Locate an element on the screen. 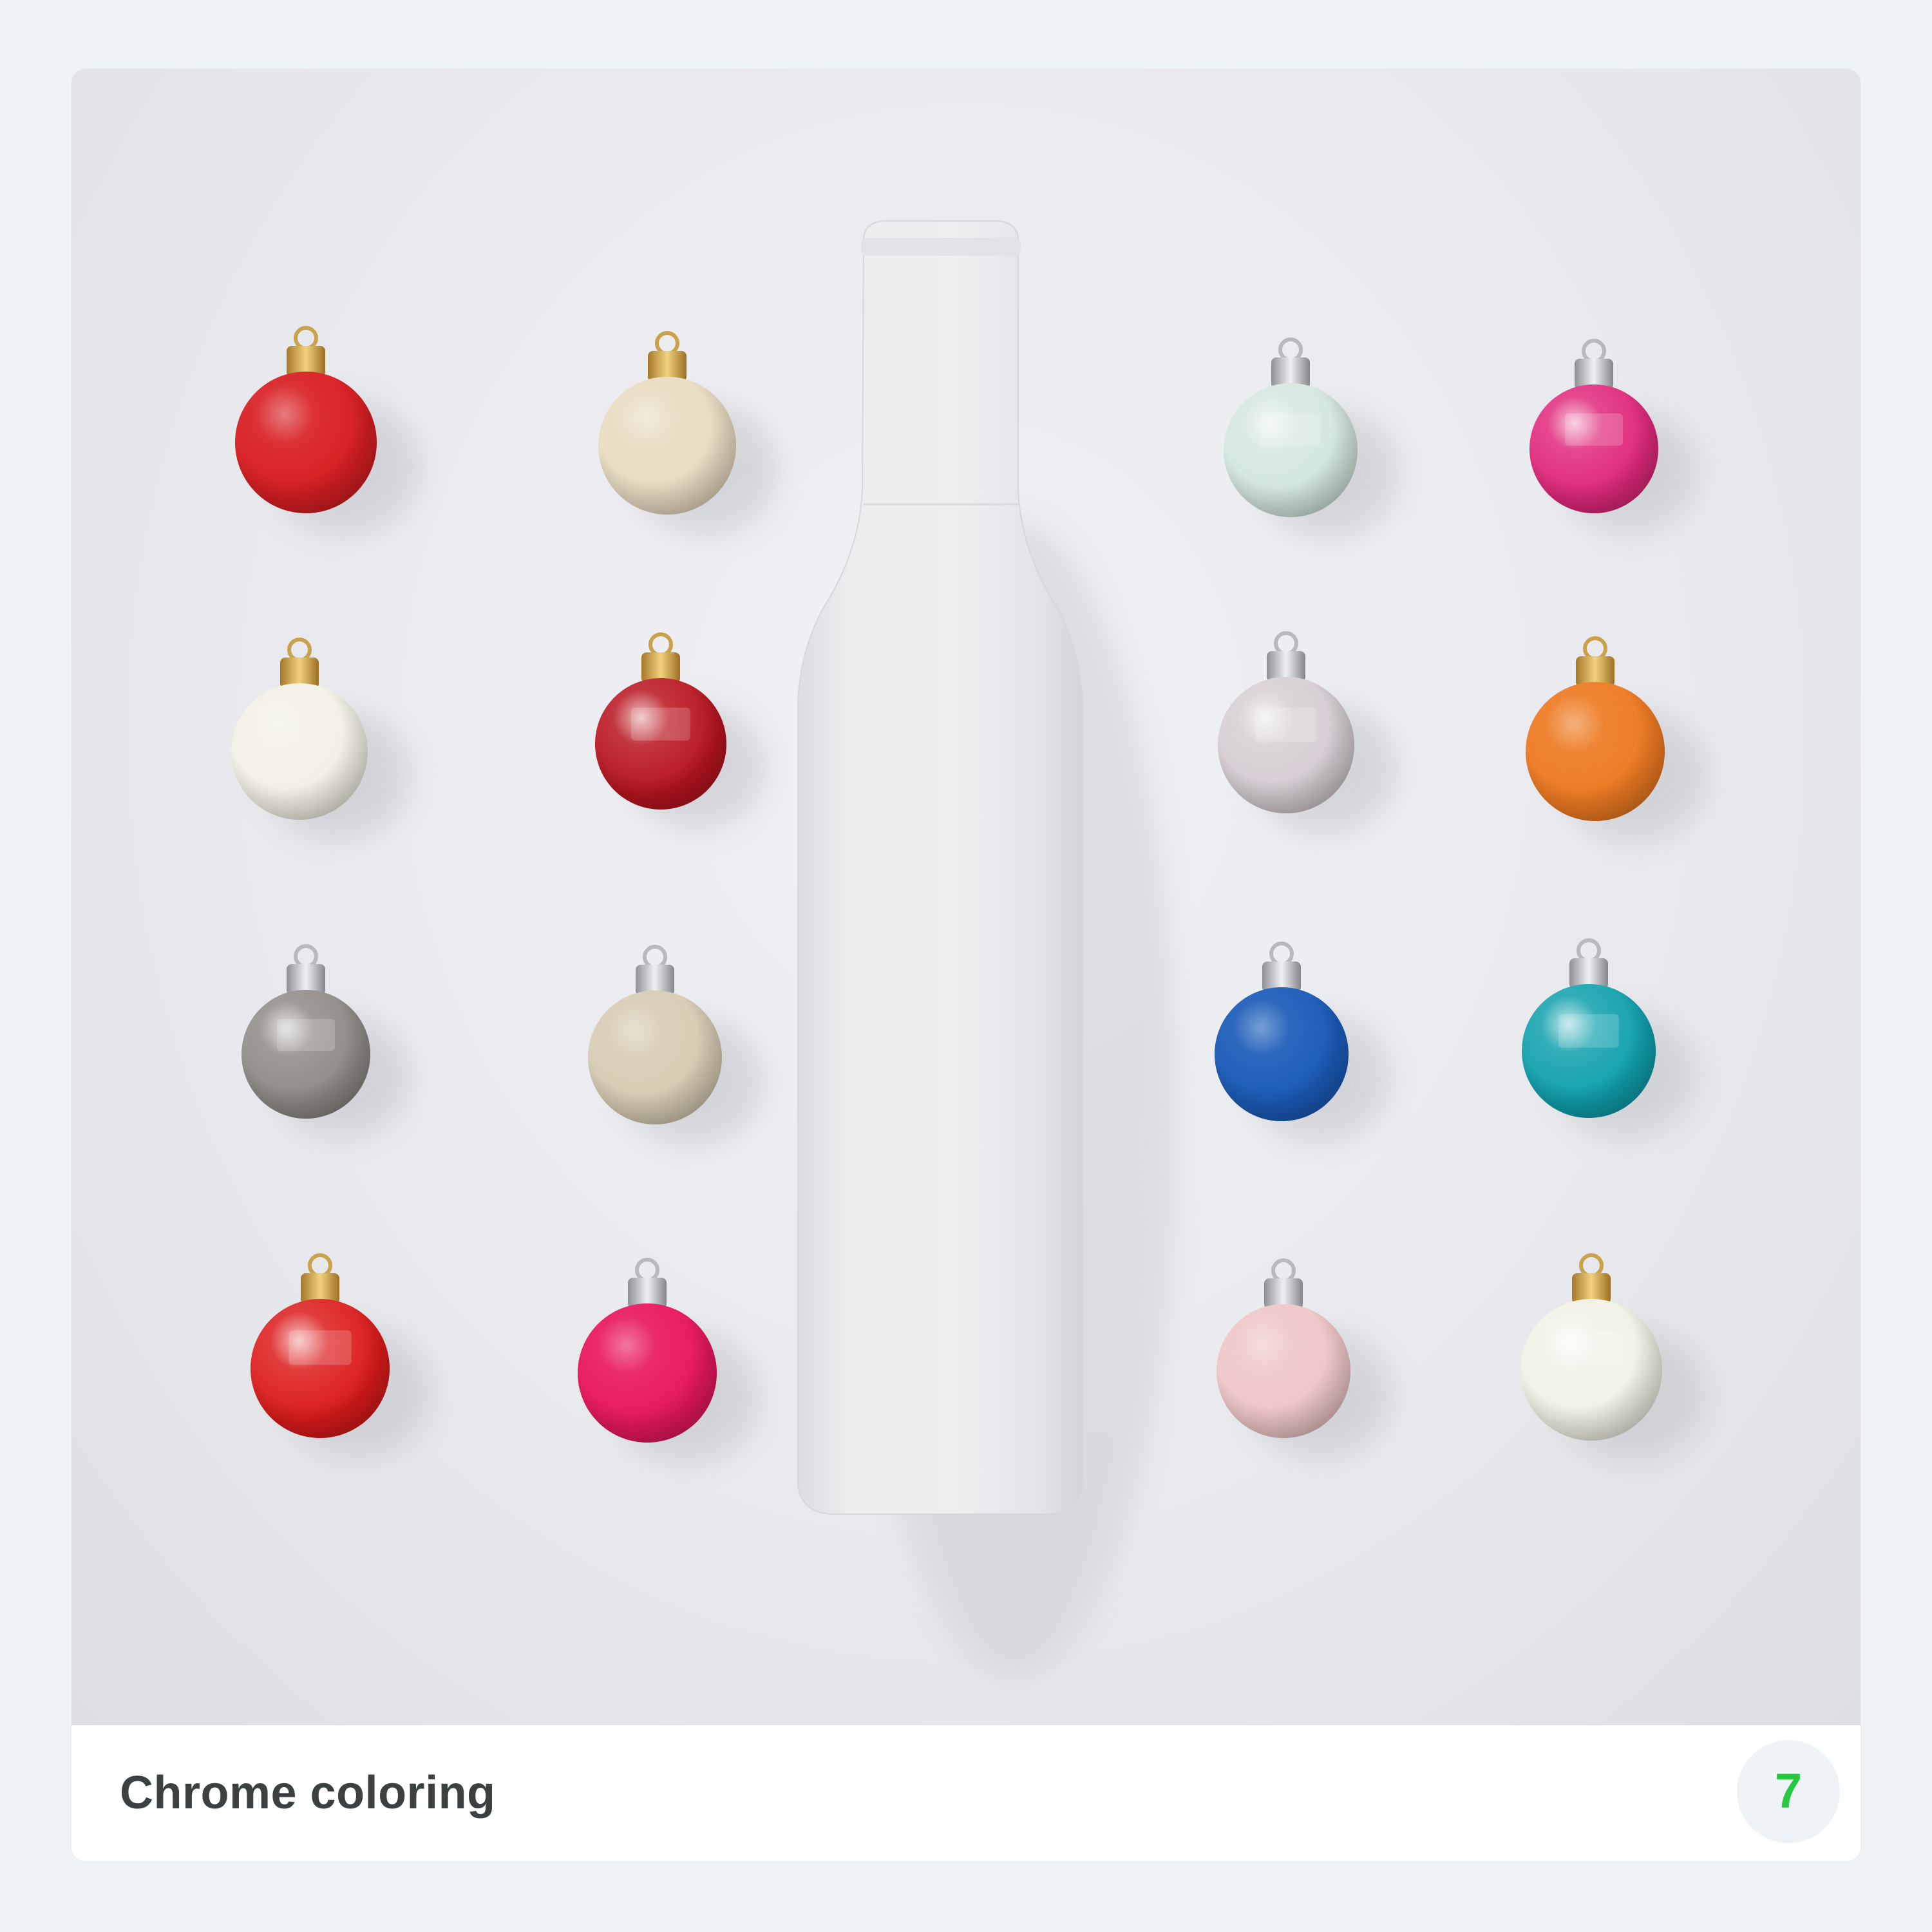  caption-title: Chrome coloring is located at coordinates (308, 1793).